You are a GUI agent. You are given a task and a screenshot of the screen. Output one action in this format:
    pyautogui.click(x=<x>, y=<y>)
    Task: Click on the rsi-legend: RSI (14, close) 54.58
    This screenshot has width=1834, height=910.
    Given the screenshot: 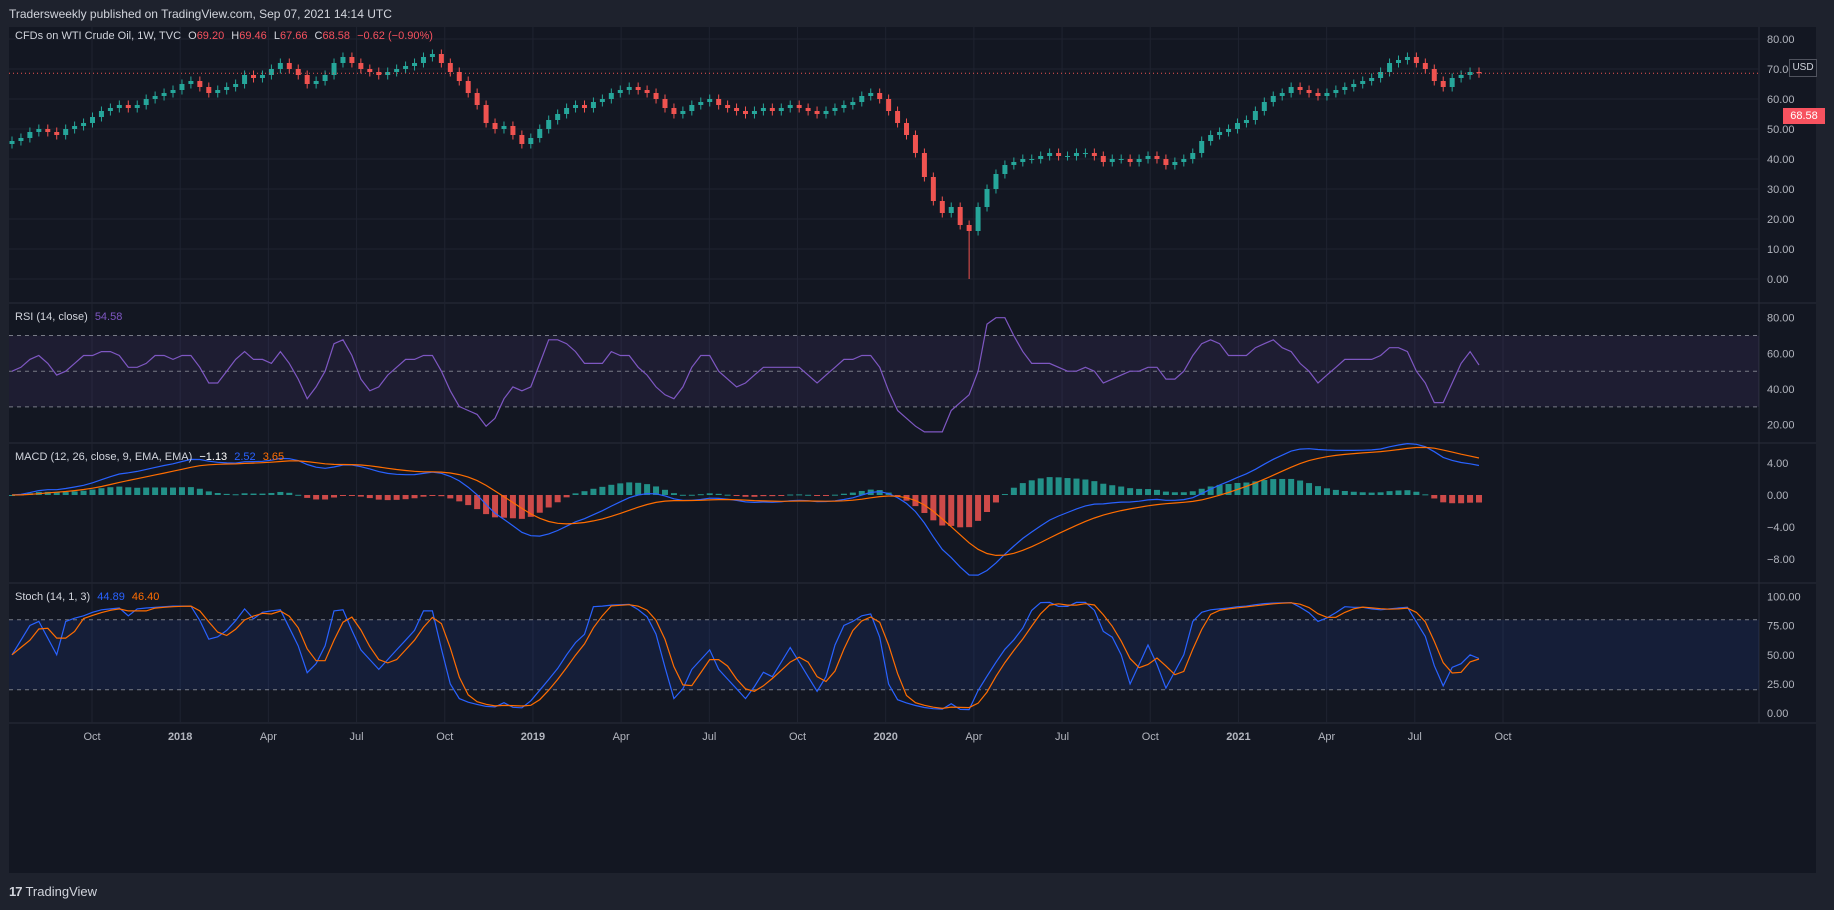 What is the action you would take?
    pyautogui.click(x=68, y=317)
    